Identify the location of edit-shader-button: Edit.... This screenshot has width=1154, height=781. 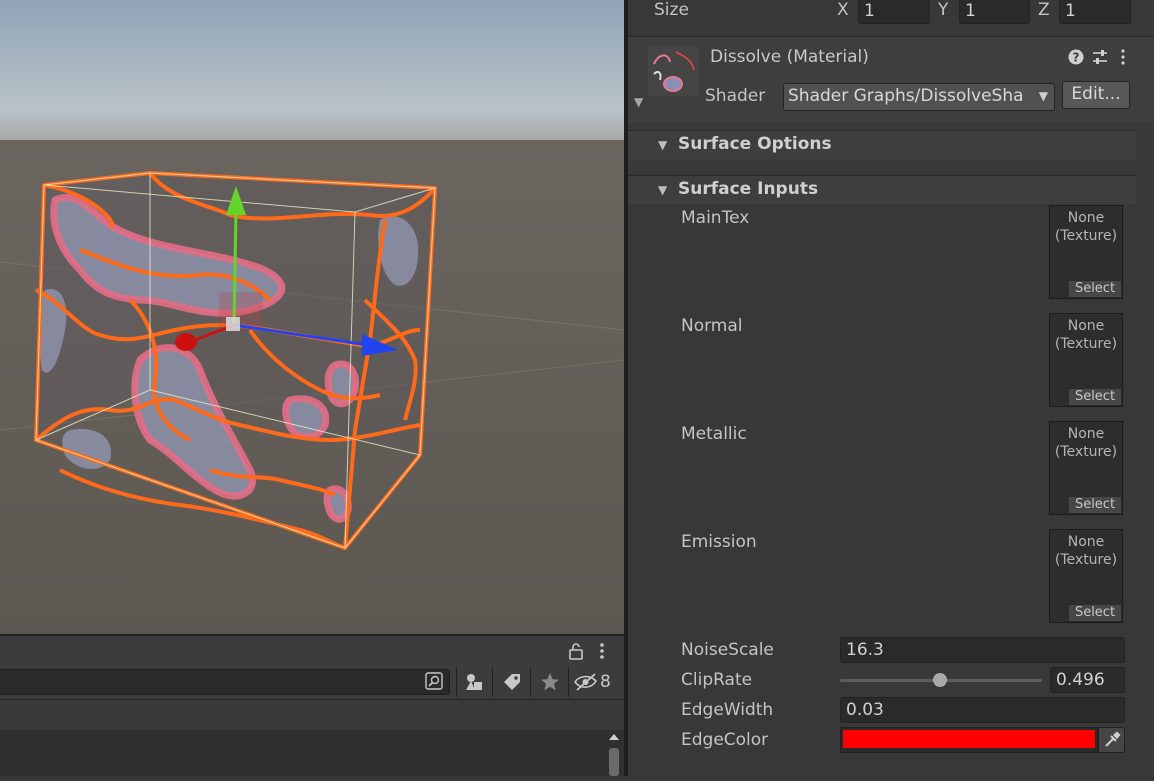
(1096, 95).